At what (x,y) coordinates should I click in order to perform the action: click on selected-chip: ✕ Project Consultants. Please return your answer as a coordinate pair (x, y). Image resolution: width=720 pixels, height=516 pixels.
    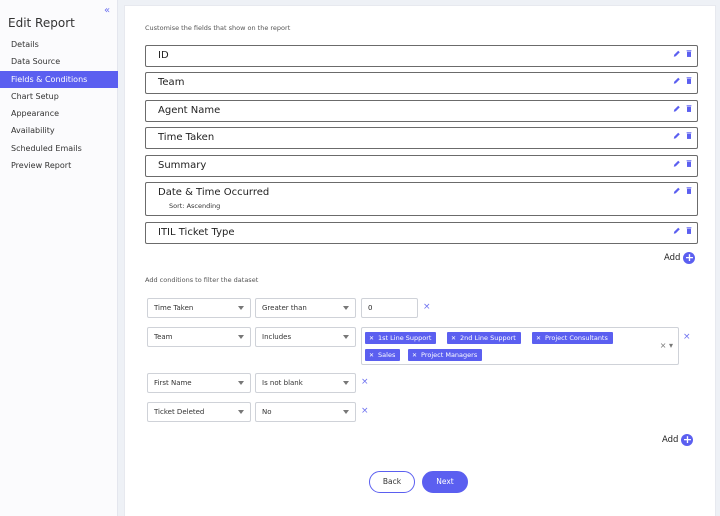
    Looking at the image, I should click on (572, 338).